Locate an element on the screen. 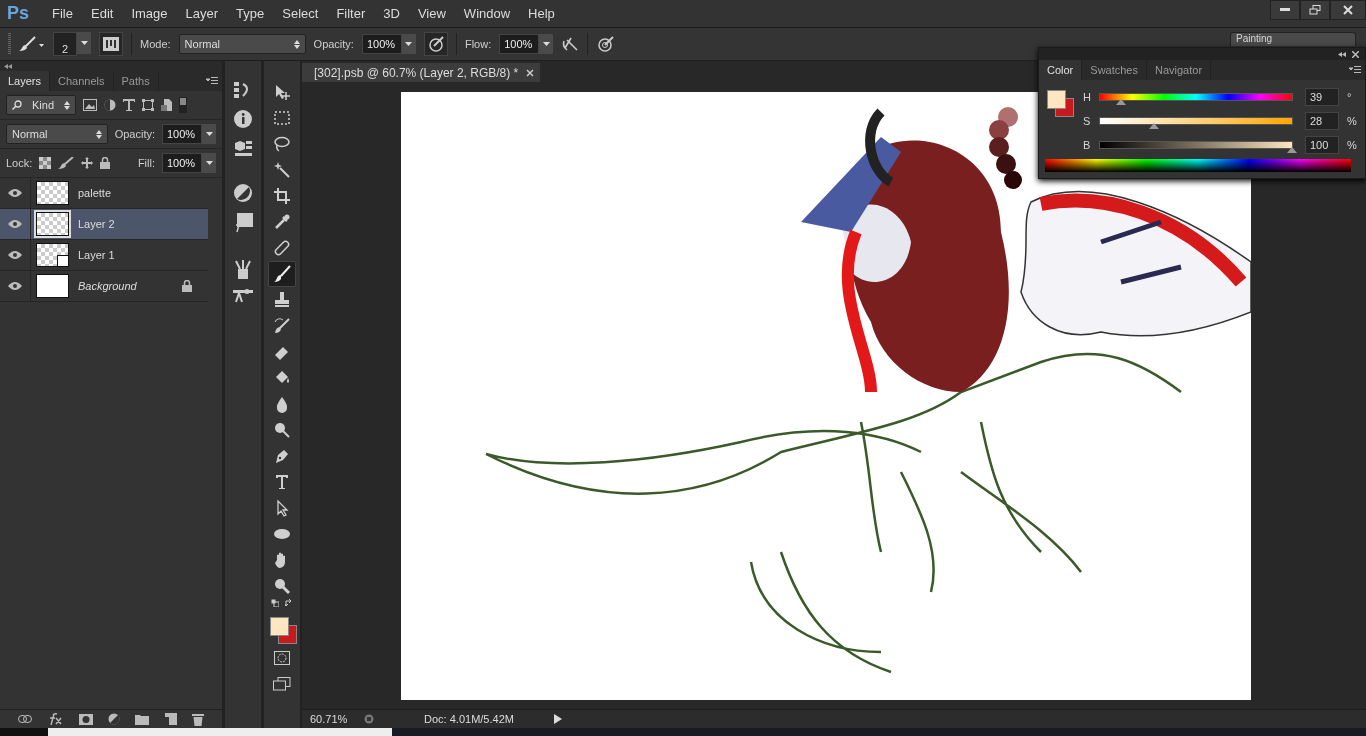 The height and width of the screenshot is (736, 1366). brush-size-field: 2 is located at coordinates (65, 44).